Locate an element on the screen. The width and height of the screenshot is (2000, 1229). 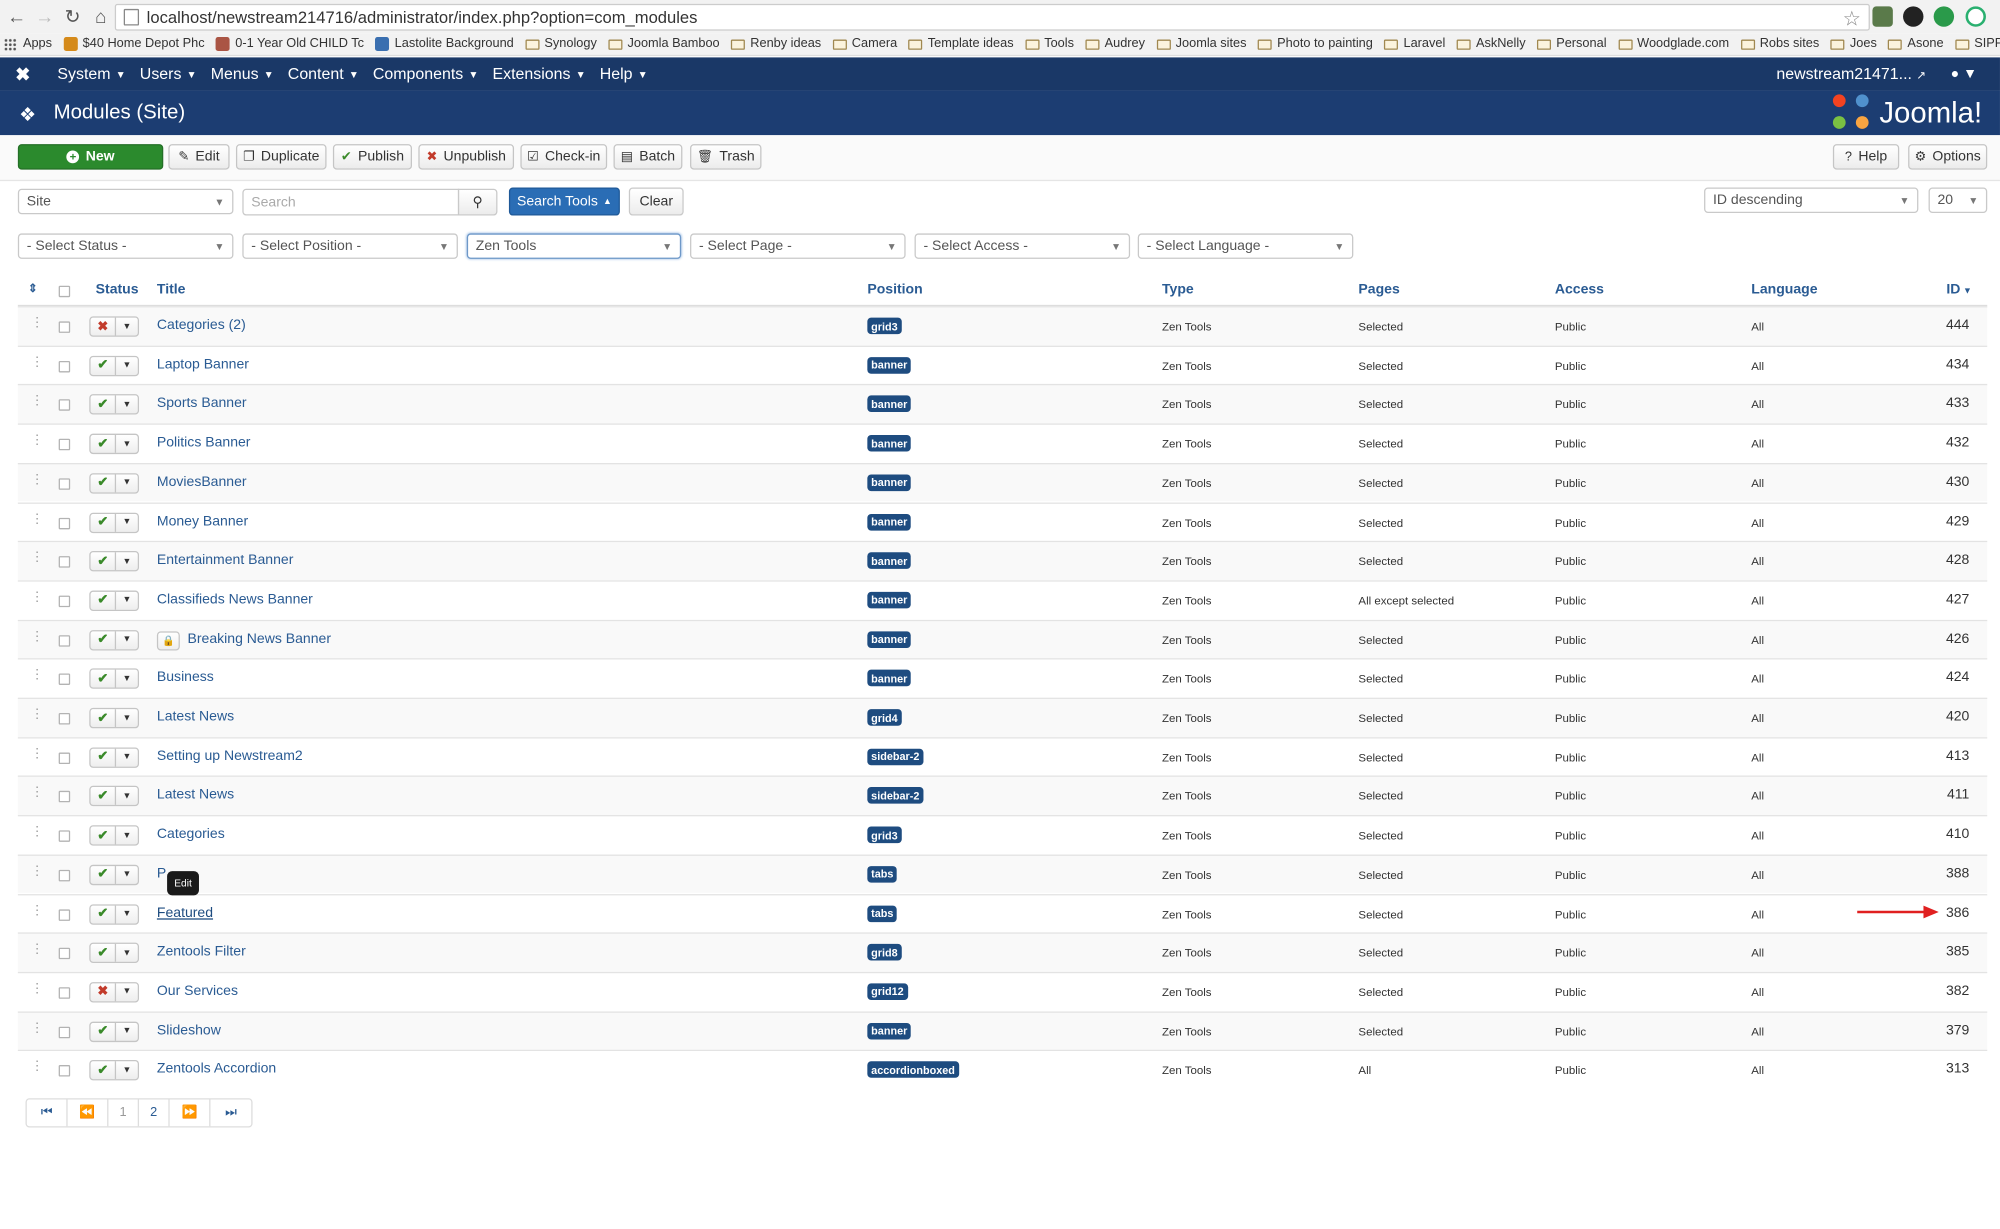
menu-menus: Menus ▼ is located at coordinates (242, 74).